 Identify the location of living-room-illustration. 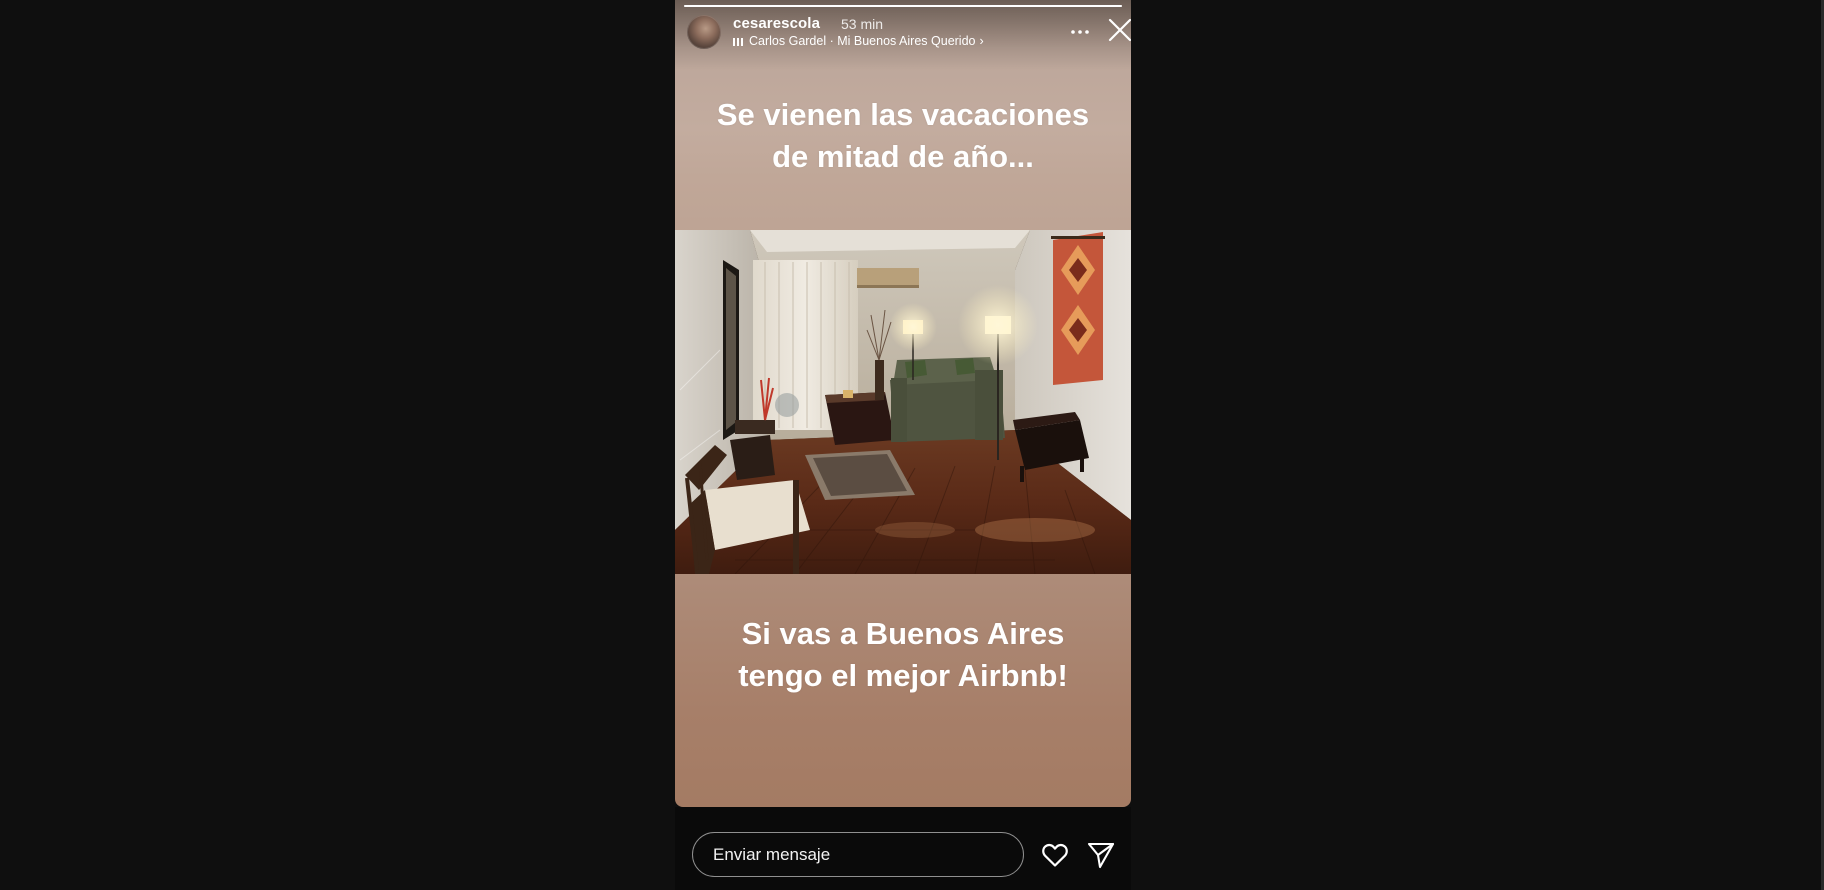
(903, 402).